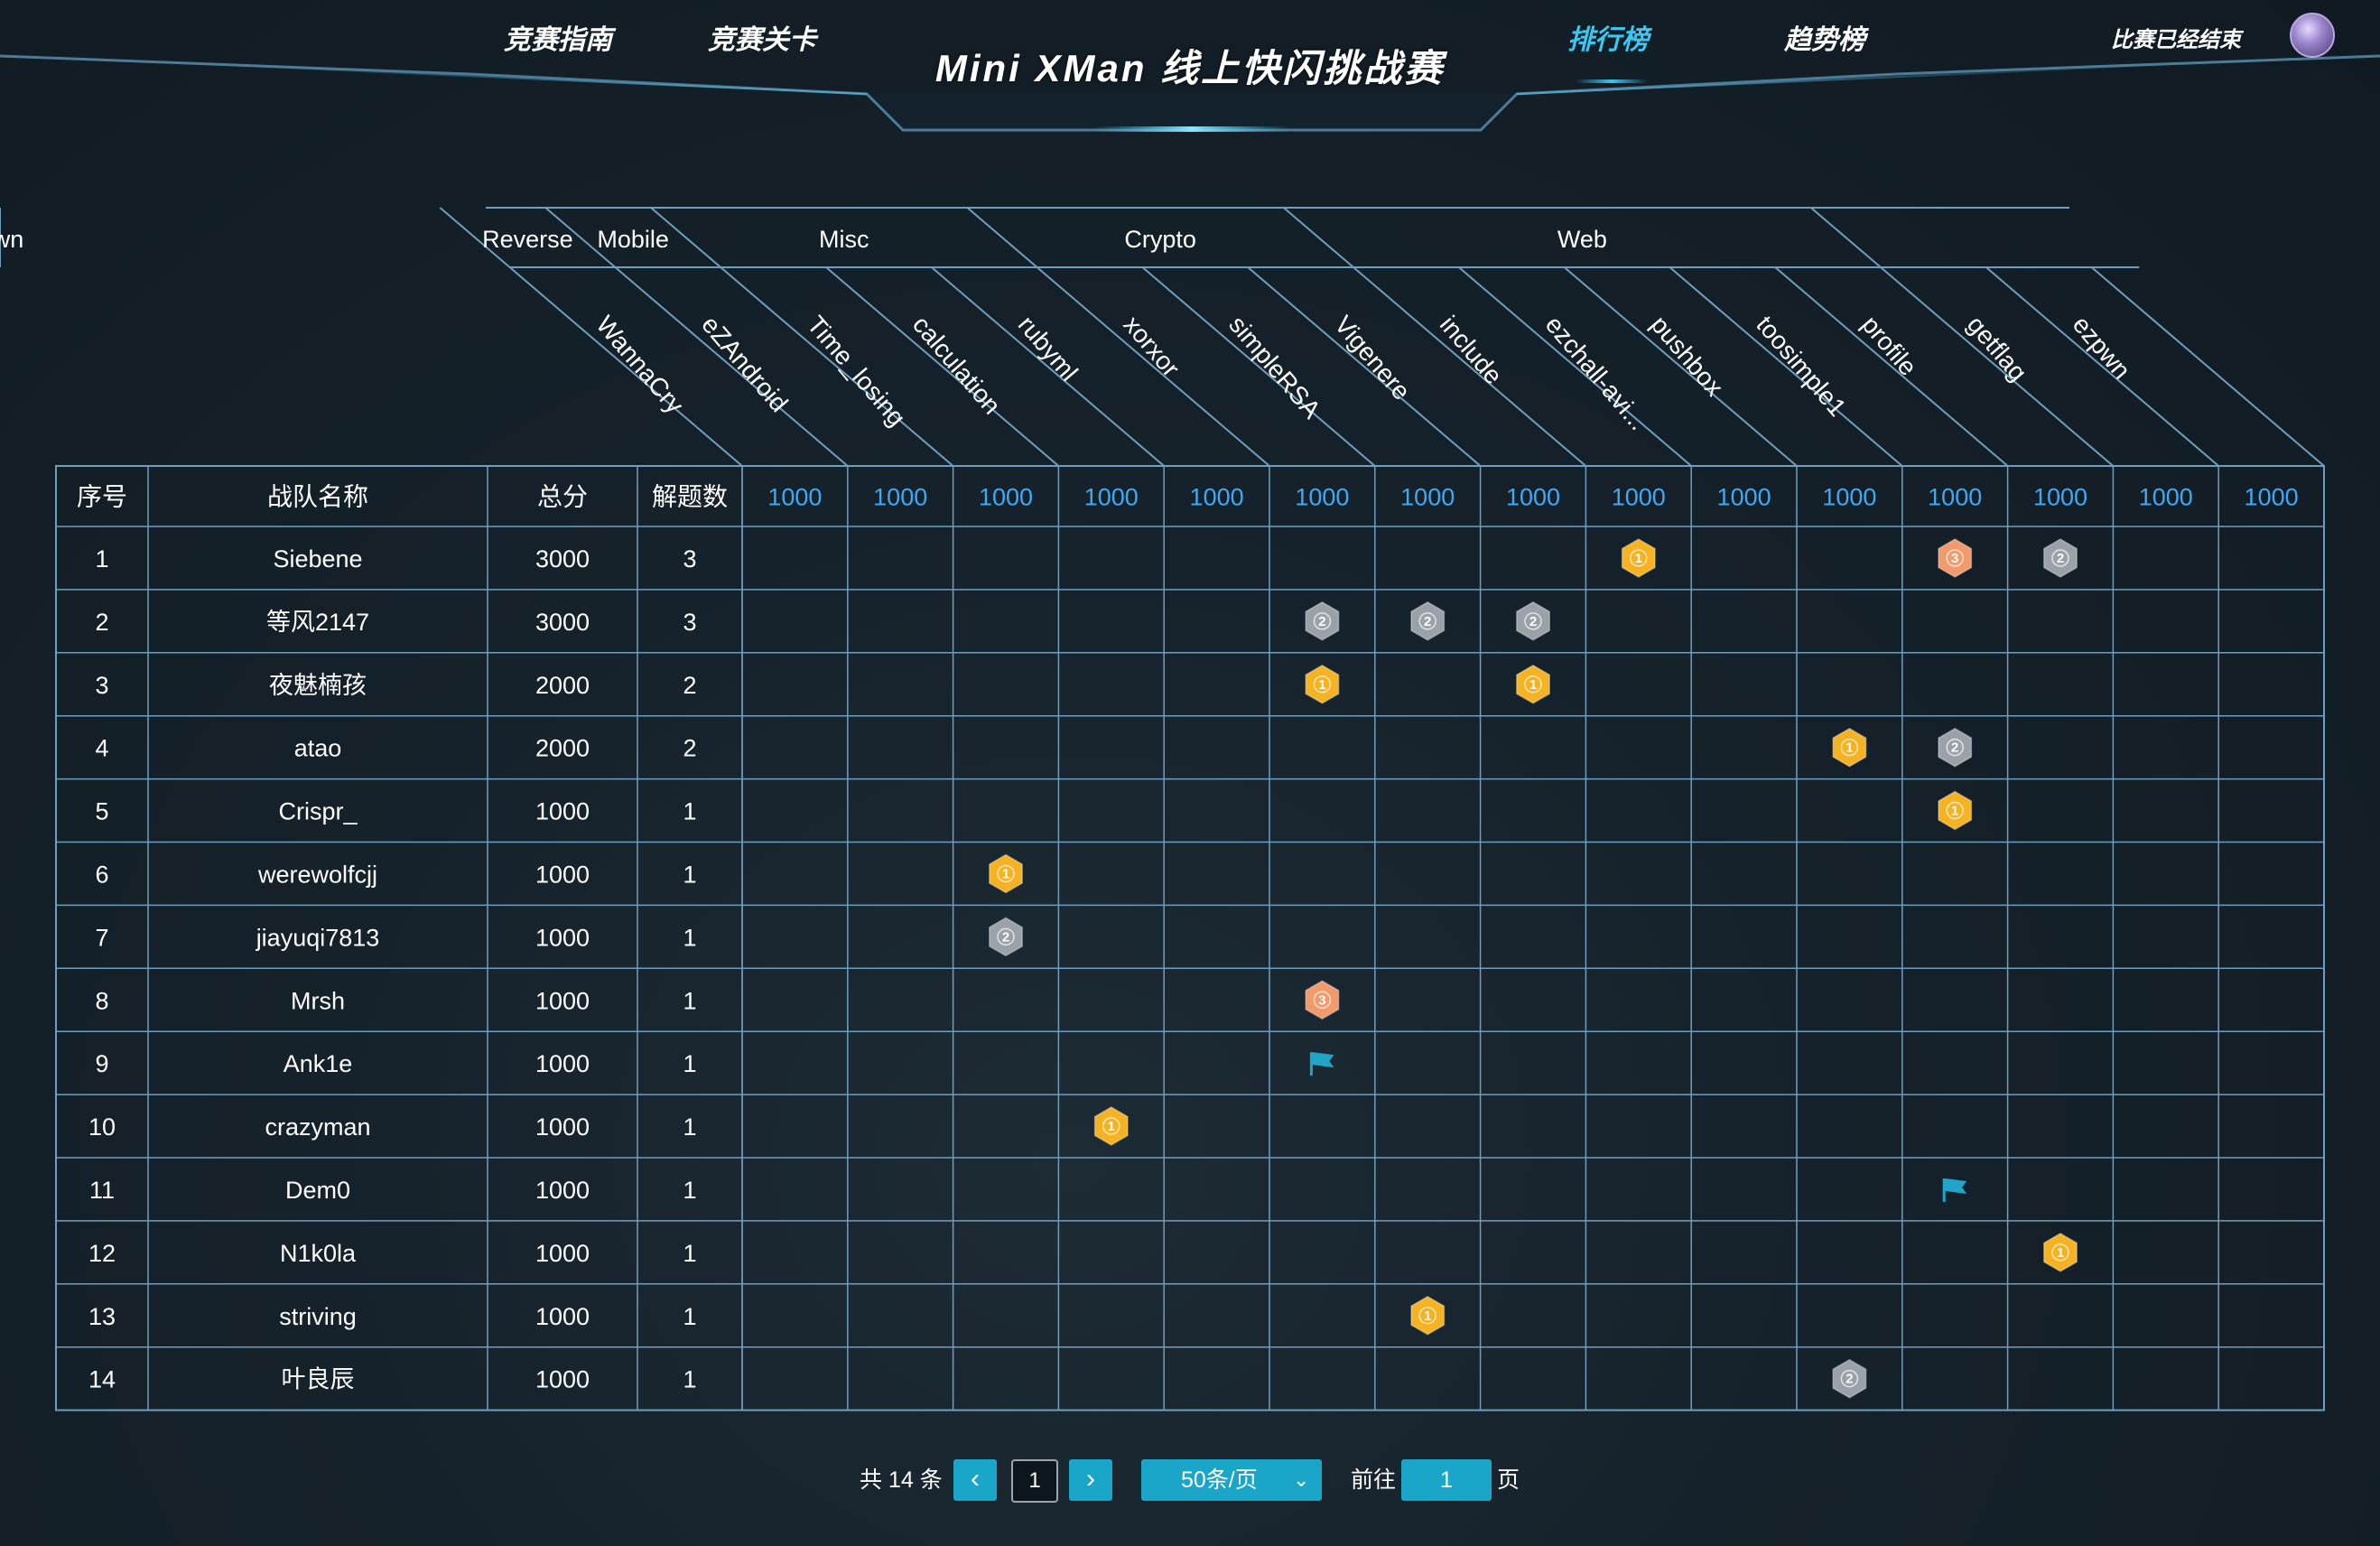 Image resolution: width=2380 pixels, height=1546 pixels. What do you see at coordinates (562, 559) in the screenshot?
I see `team-score: 3000` at bounding box center [562, 559].